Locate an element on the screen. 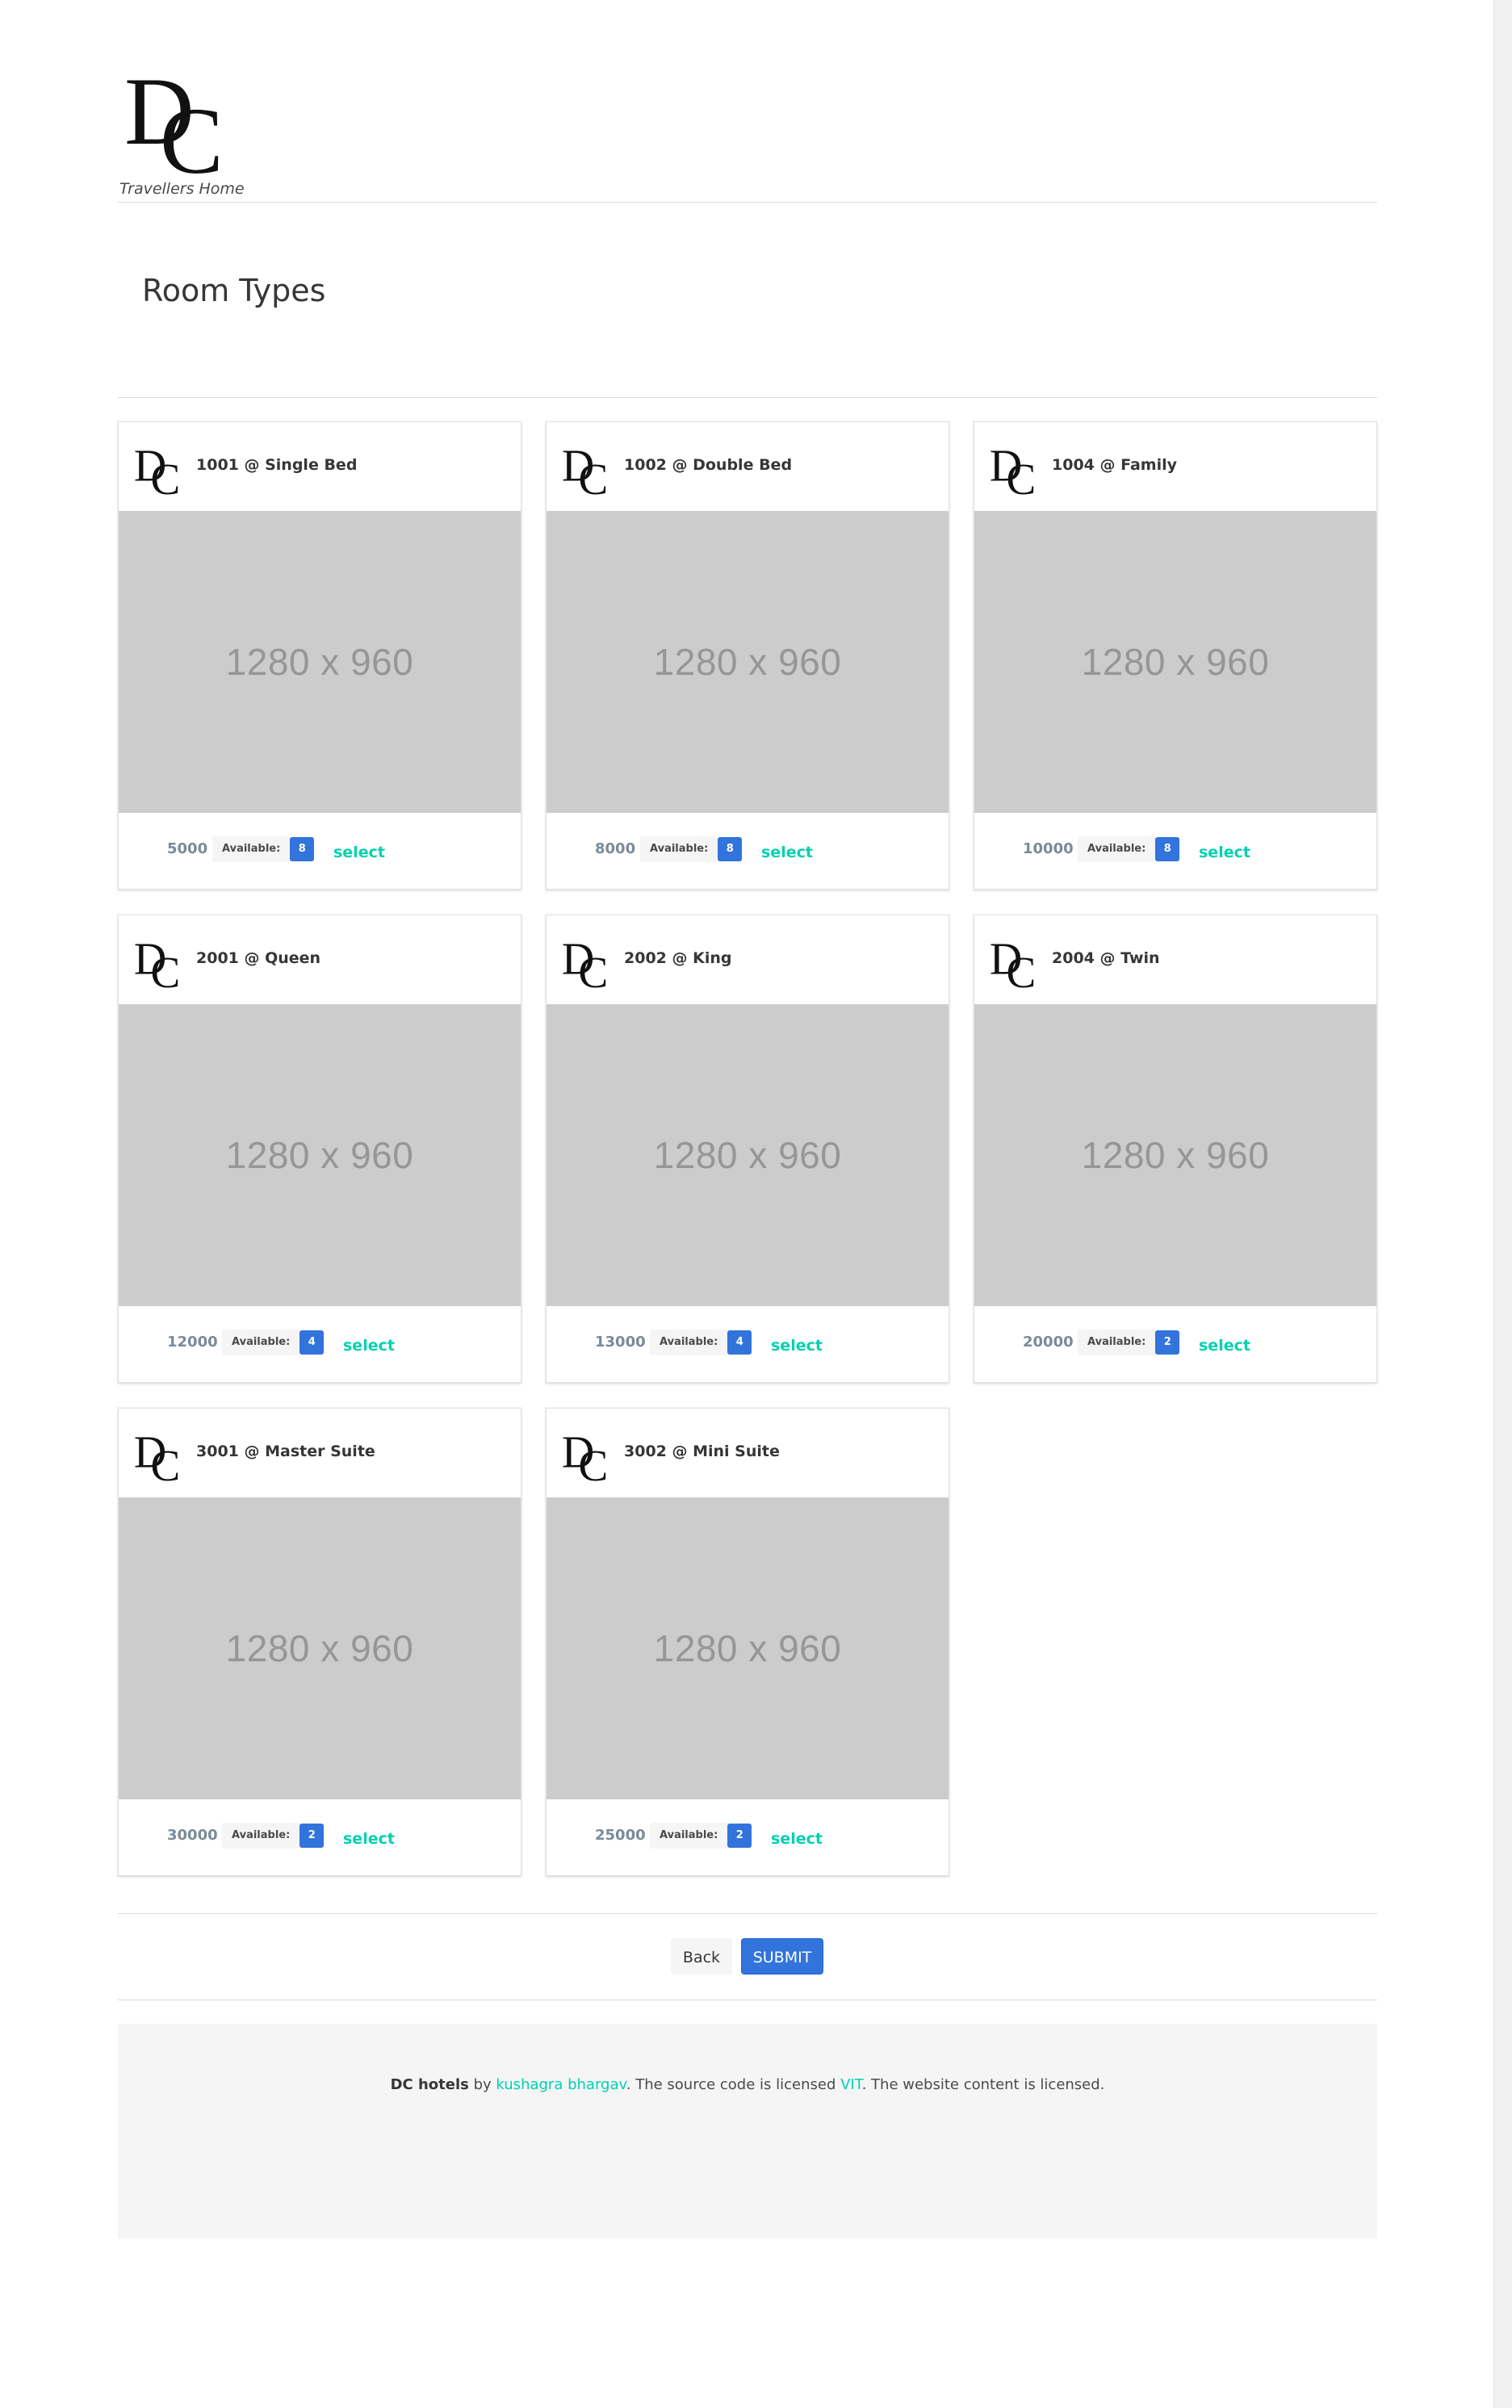  room-title: 2004 @ Twin is located at coordinates (1106, 958).